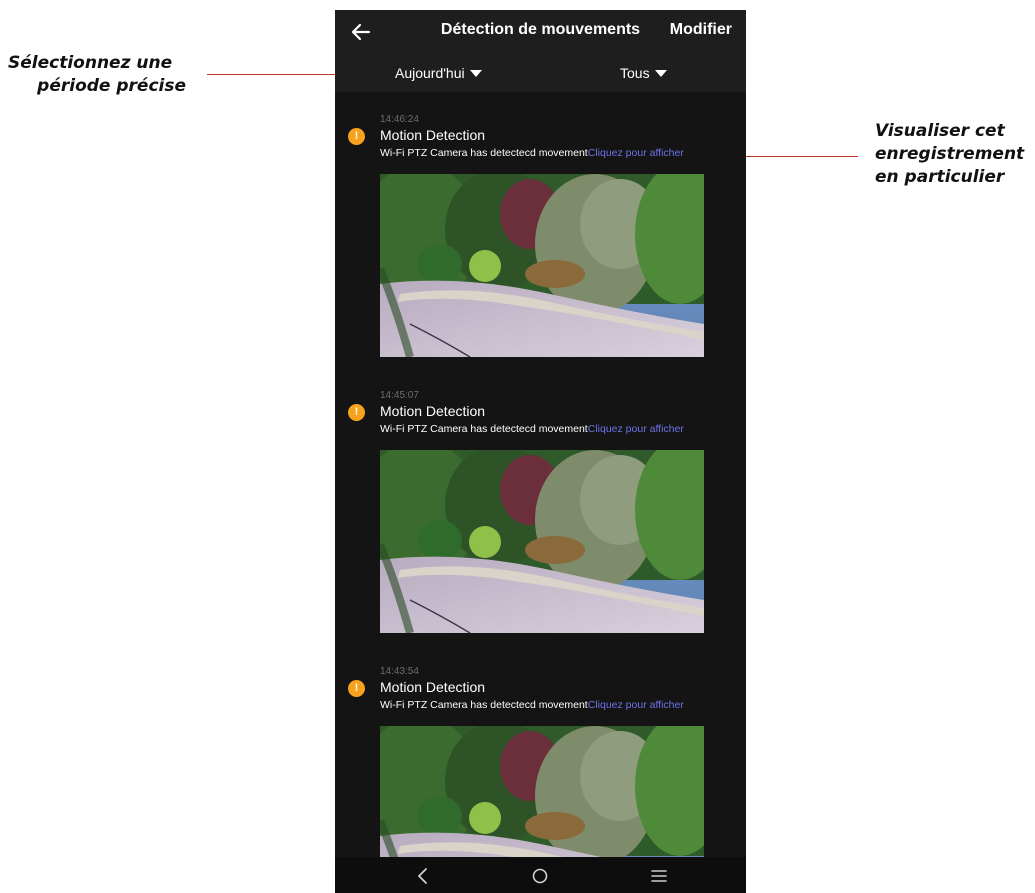 Image resolution: width=1035 pixels, height=893 pixels. What do you see at coordinates (90, 63) in the screenshot?
I see `annotation-period-line1: Sélectionnez une` at bounding box center [90, 63].